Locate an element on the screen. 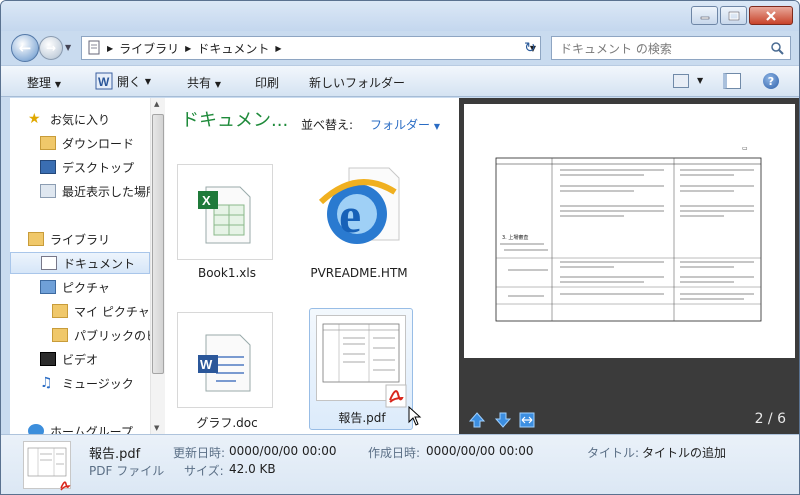  command-bar: 整理 ▼ W 開く ▼ 共有 ▼ 印刷 新しいフォルダー ▼ ? is located at coordinates (400, 81).